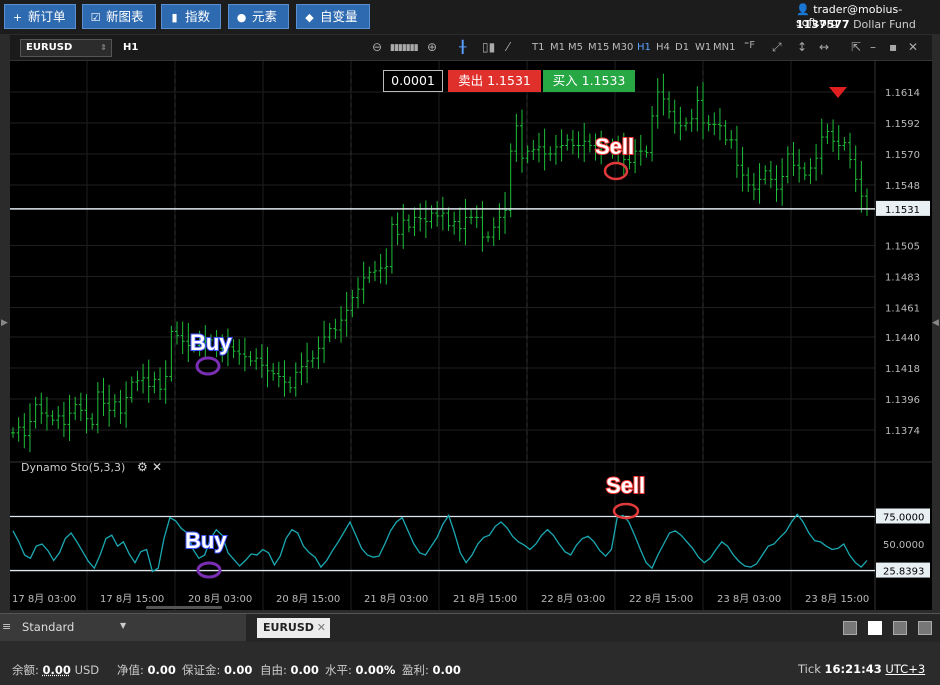 Image resolution: width=940 pixels, height=685 pixels. Describe the element at coordinates (573, 599) in the screenshot. I see `x-tick-label: 22 8月 03:00` at that location.